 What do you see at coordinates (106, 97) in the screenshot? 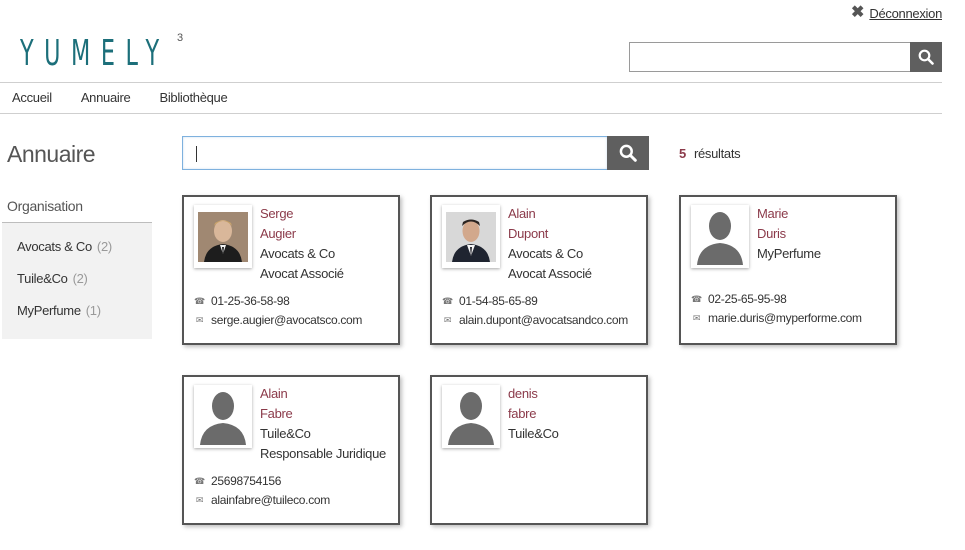
I see `nav-item-annuaire: Annuaire` at bounding box center [106, 97].